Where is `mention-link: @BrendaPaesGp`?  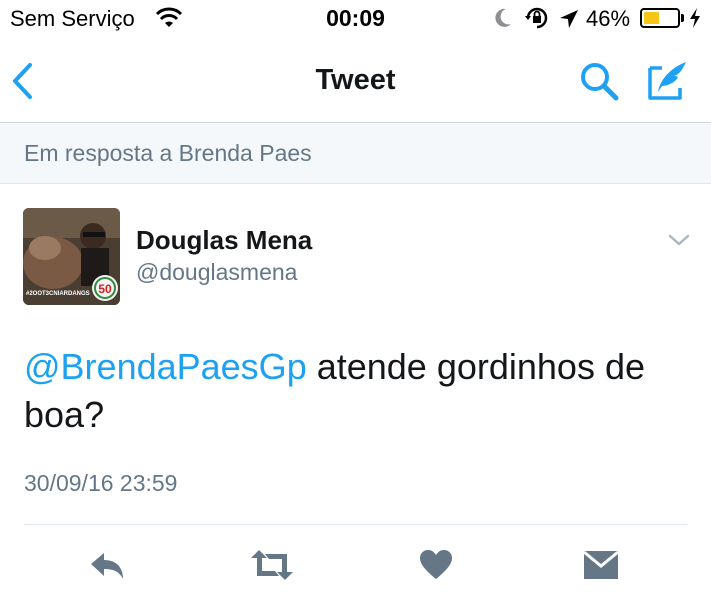
mention-link: @BrendaPaesGp is located at coordinates (165, 366).